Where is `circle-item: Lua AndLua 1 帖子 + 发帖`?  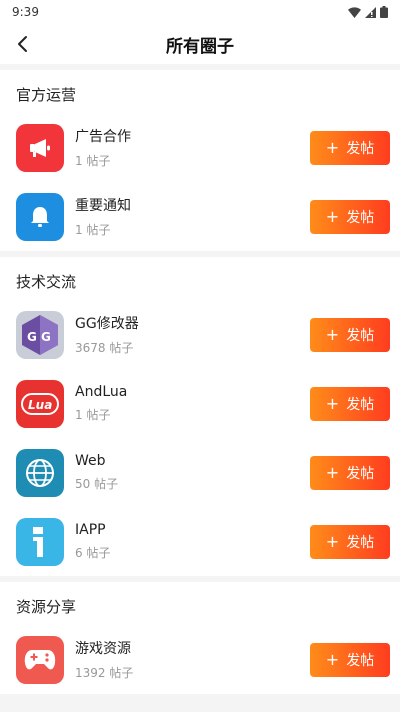 circle-item: Lua AndLua 1 帖子 + 发帖 is located at coordinates (200, 403).